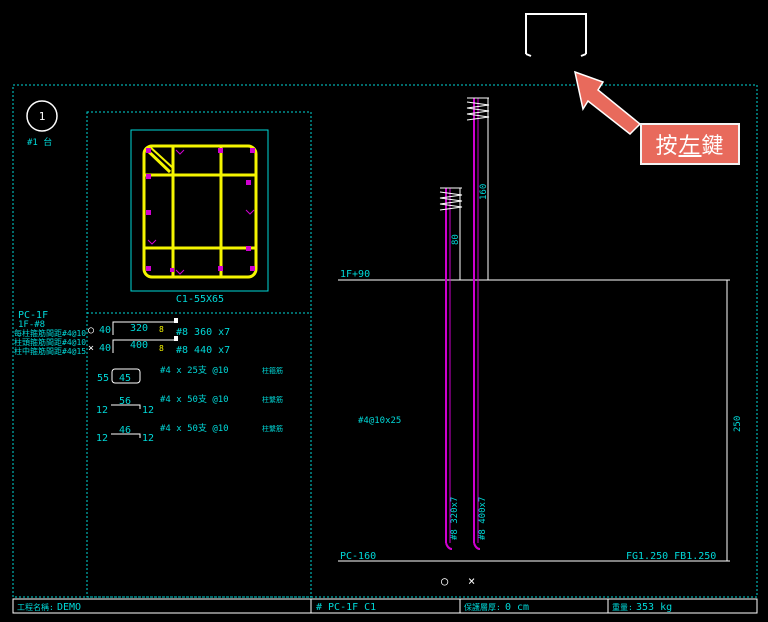  I want to click on floor-top-label: 1F+90, so click(355, 274).